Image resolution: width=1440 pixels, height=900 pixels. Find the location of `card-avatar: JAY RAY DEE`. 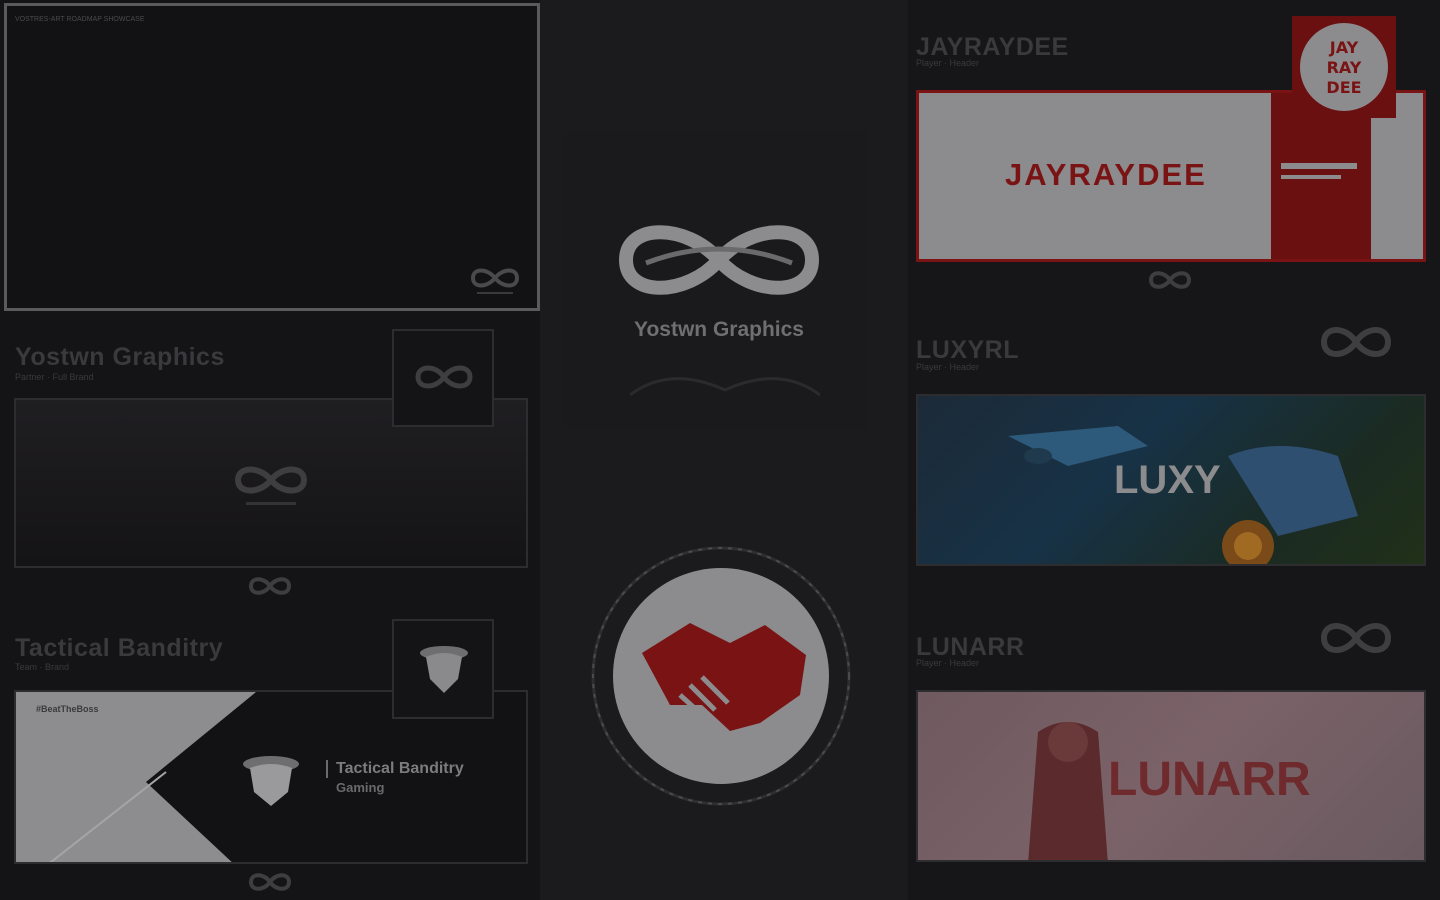

card-avatar: JAY RAY DEE is located at coordinates (1344, 67).